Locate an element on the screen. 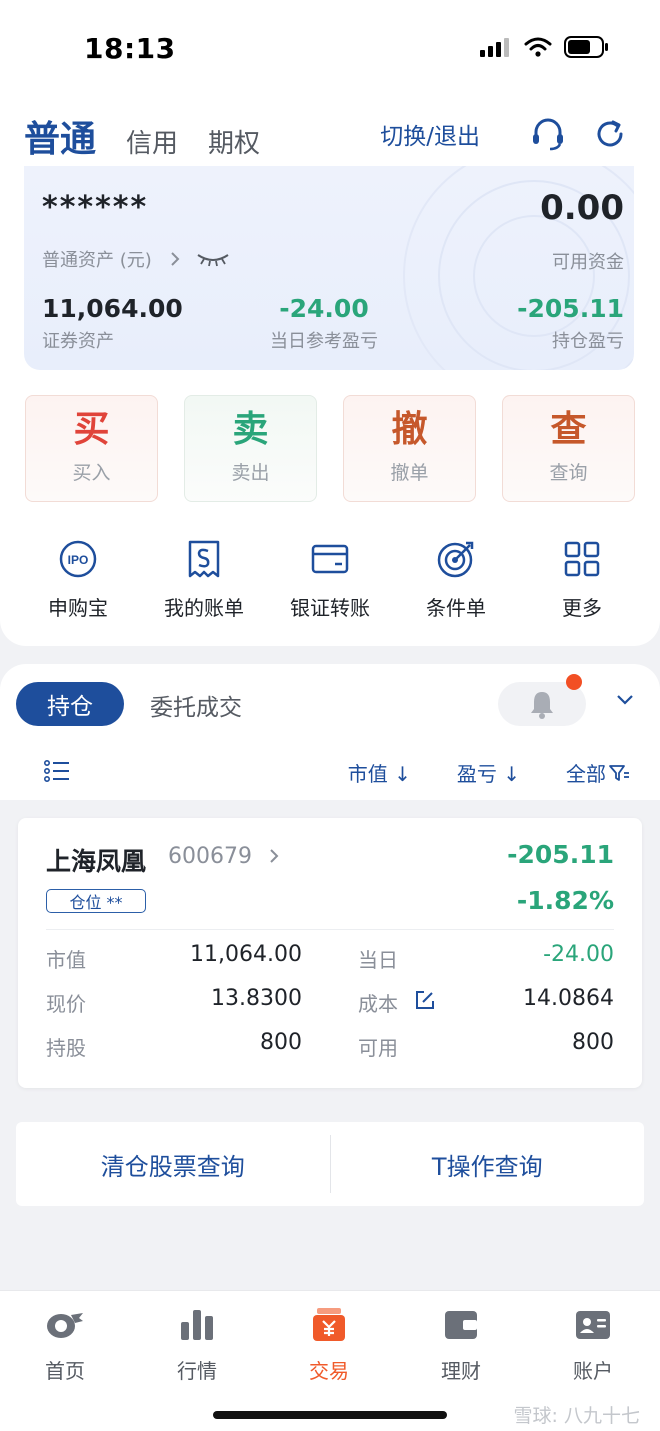  stock-pnl: -205.11 is located at coordinates (560, 854).